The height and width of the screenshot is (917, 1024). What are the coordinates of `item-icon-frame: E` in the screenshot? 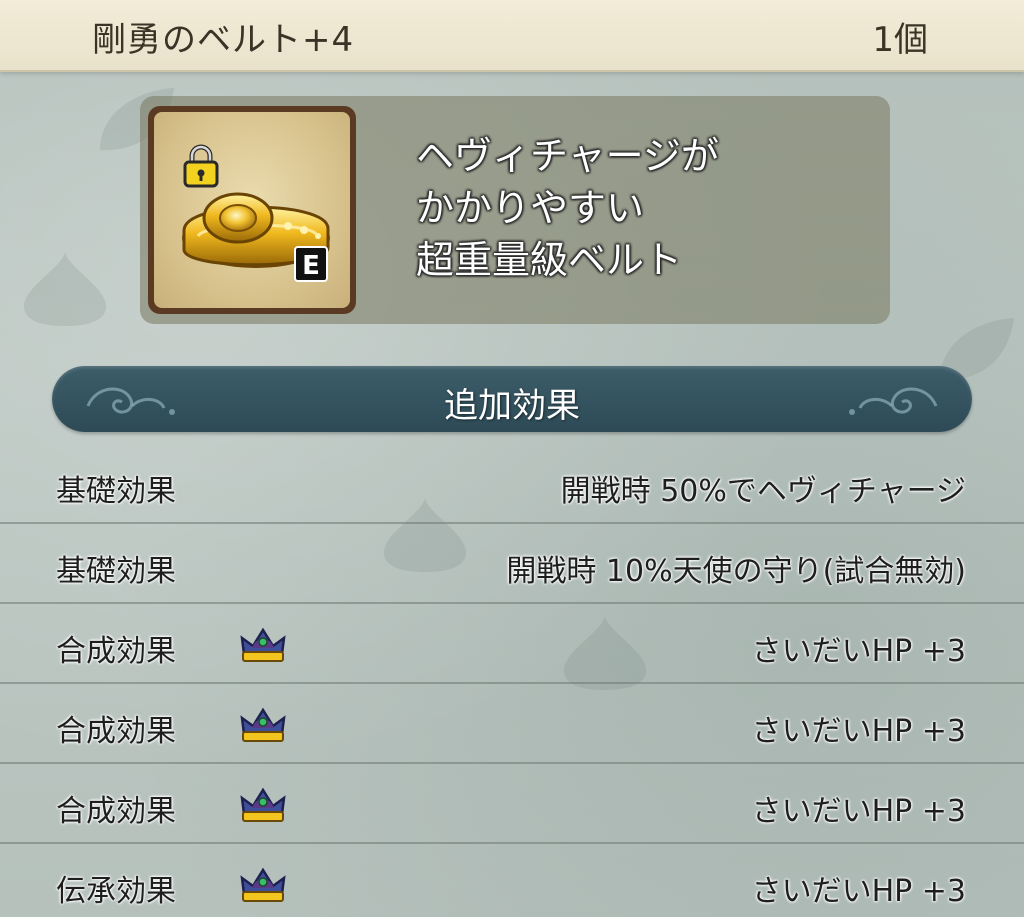 It's located at (252, 210).